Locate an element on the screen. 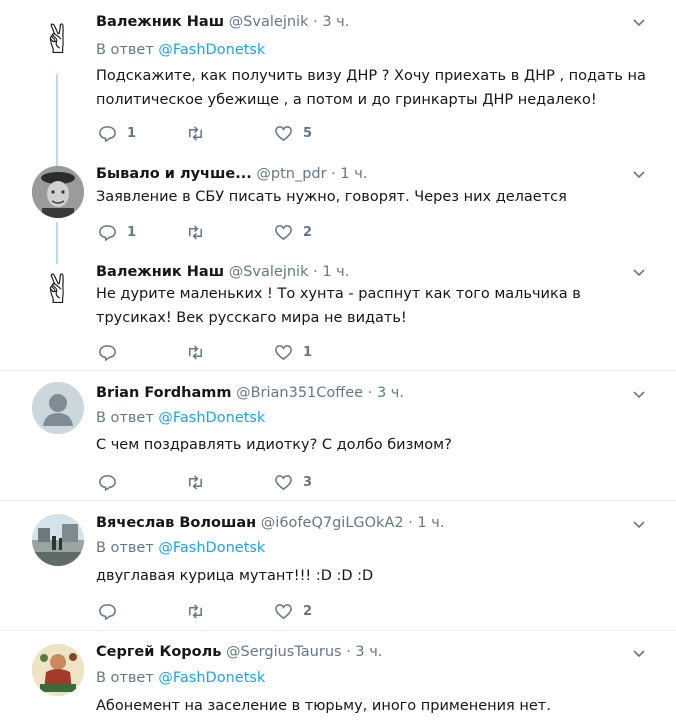  tweet-actions: 1 2 is located at coordinates (308, 232).